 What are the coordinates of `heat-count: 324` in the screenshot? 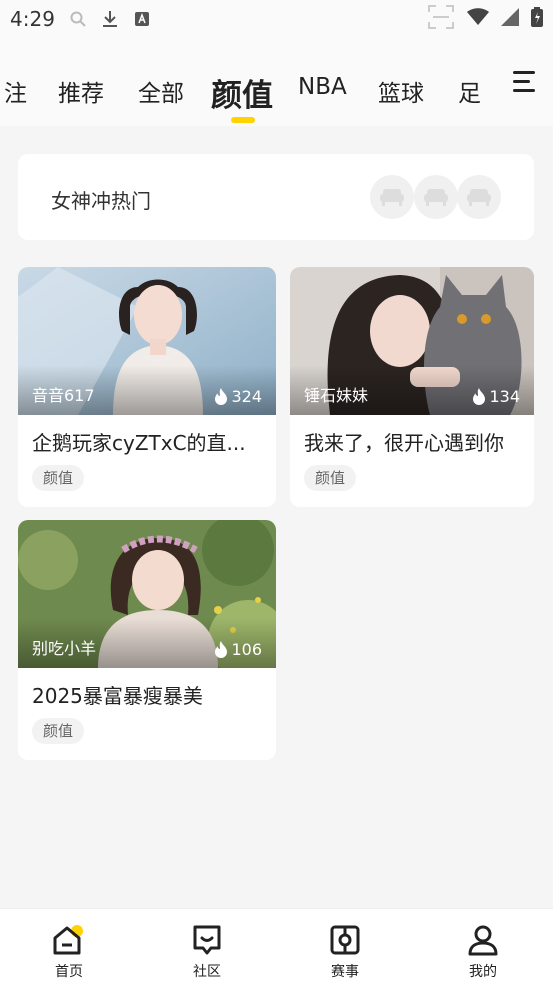 It's located at (238, 396).